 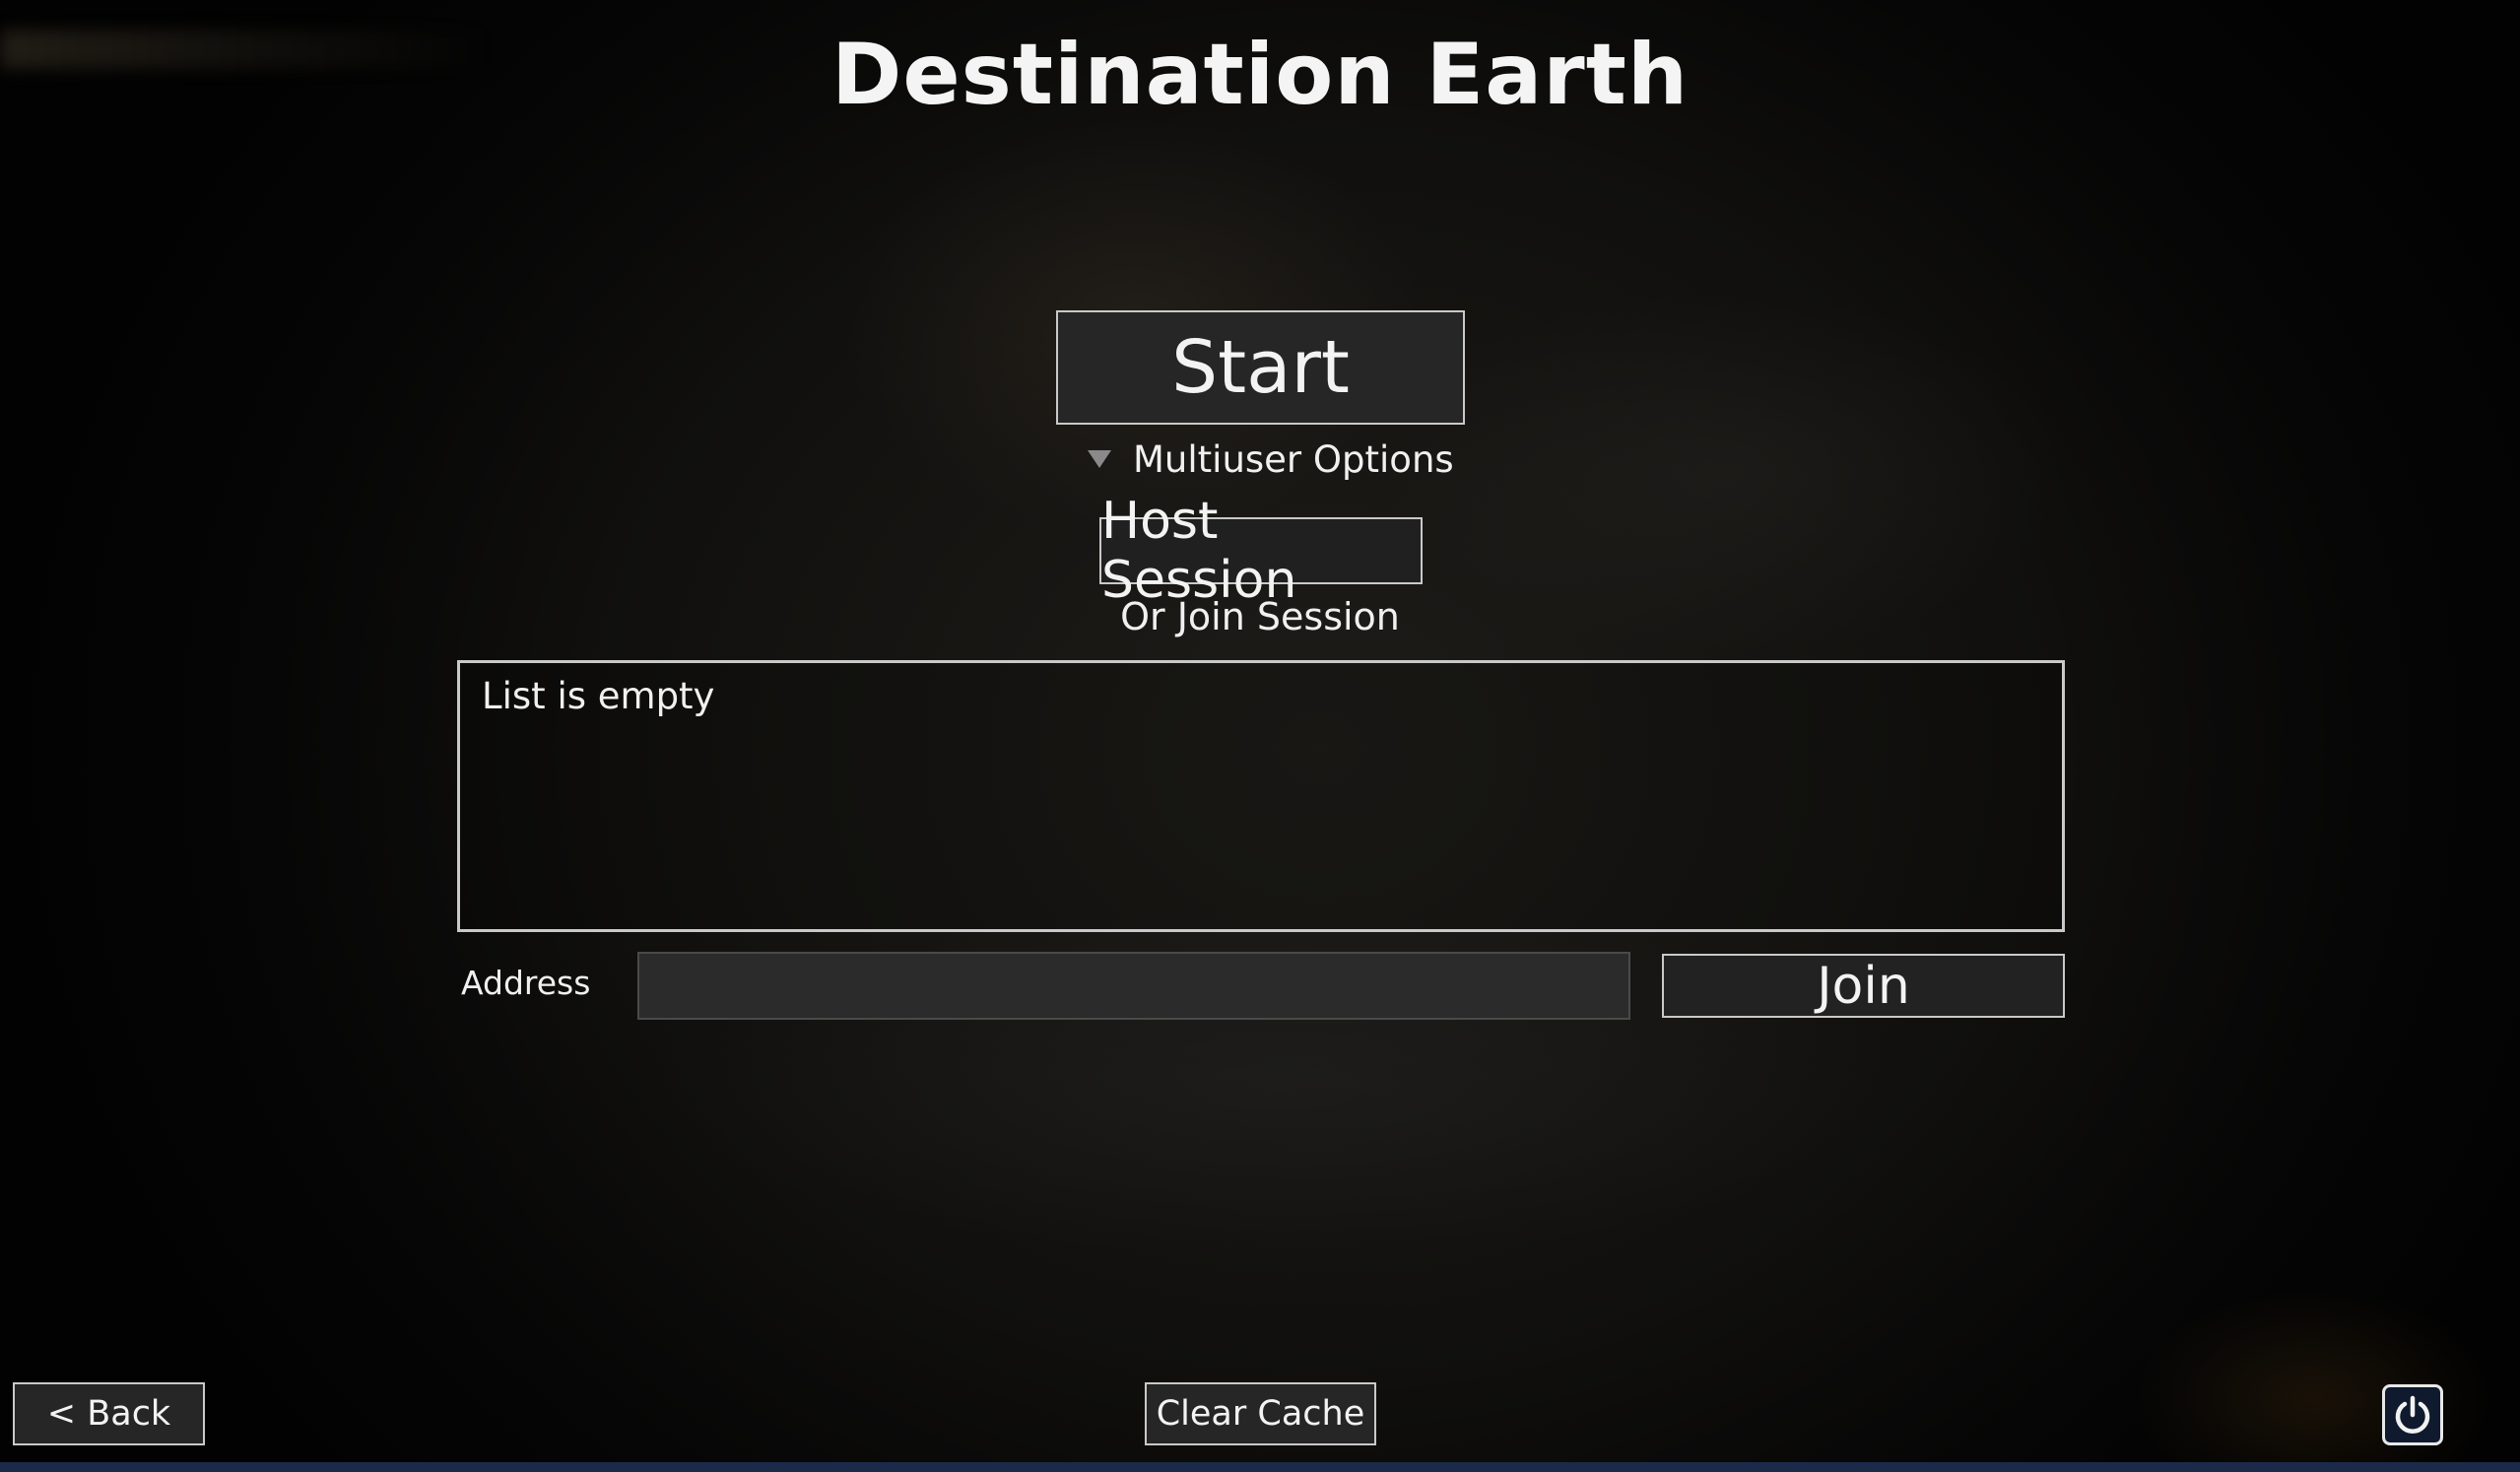 I want to click on page-title: Destination Earth, so click(x=1260, y=75).